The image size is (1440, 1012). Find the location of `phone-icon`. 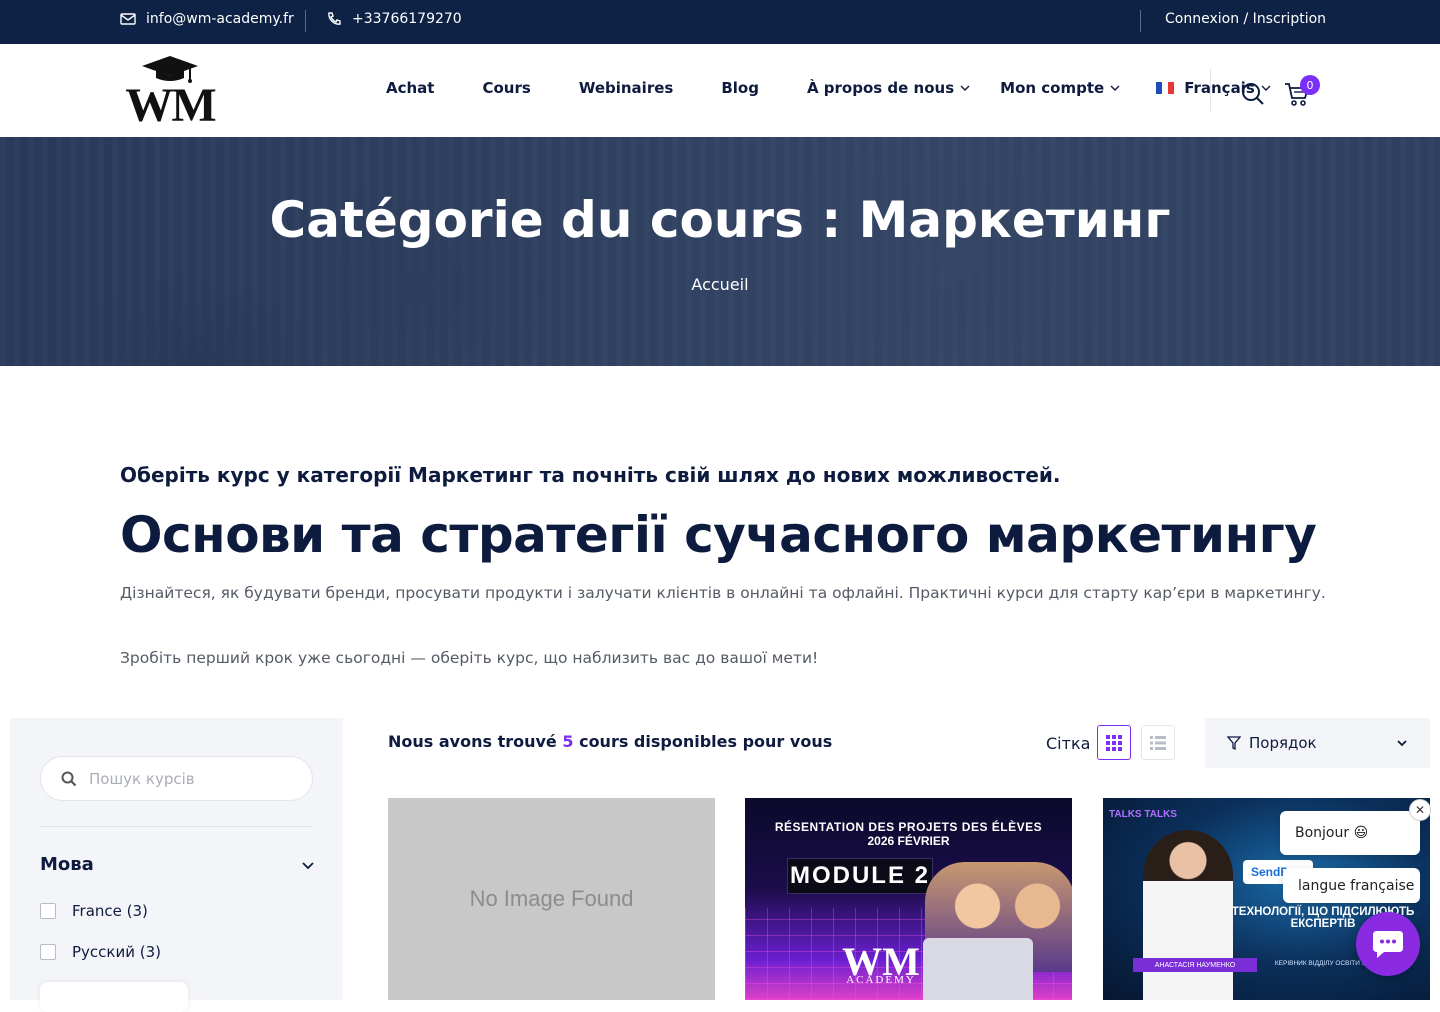

phone-icon is located at coordinates (334, 18).